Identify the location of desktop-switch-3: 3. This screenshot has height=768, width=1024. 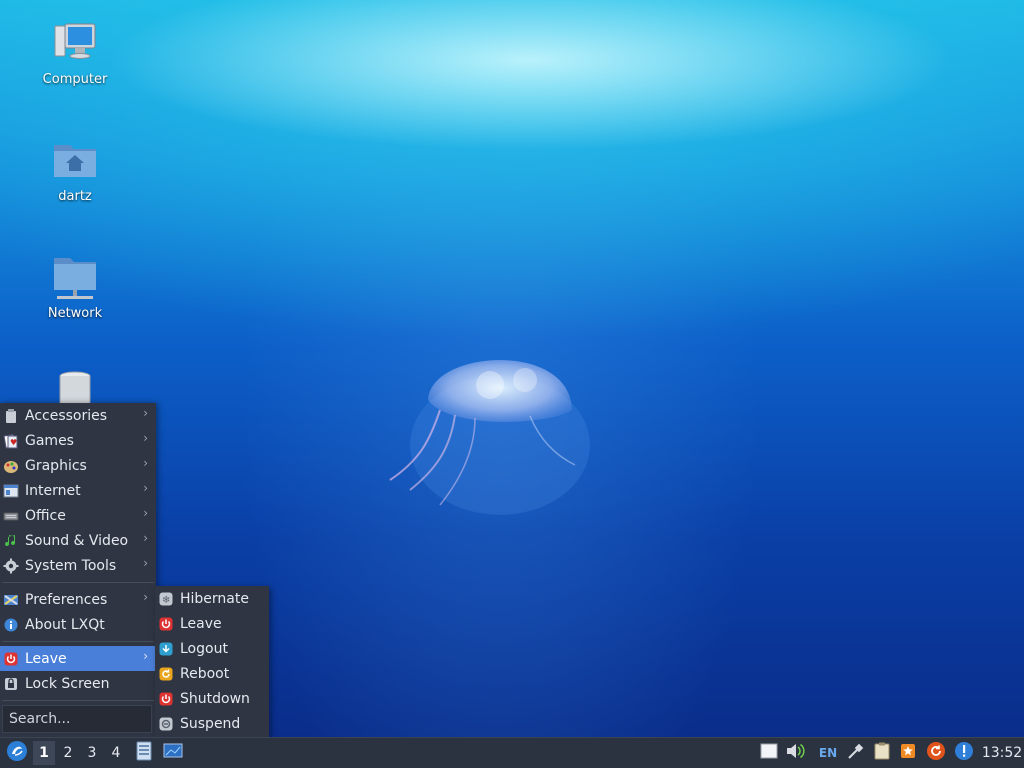
(92, 753).